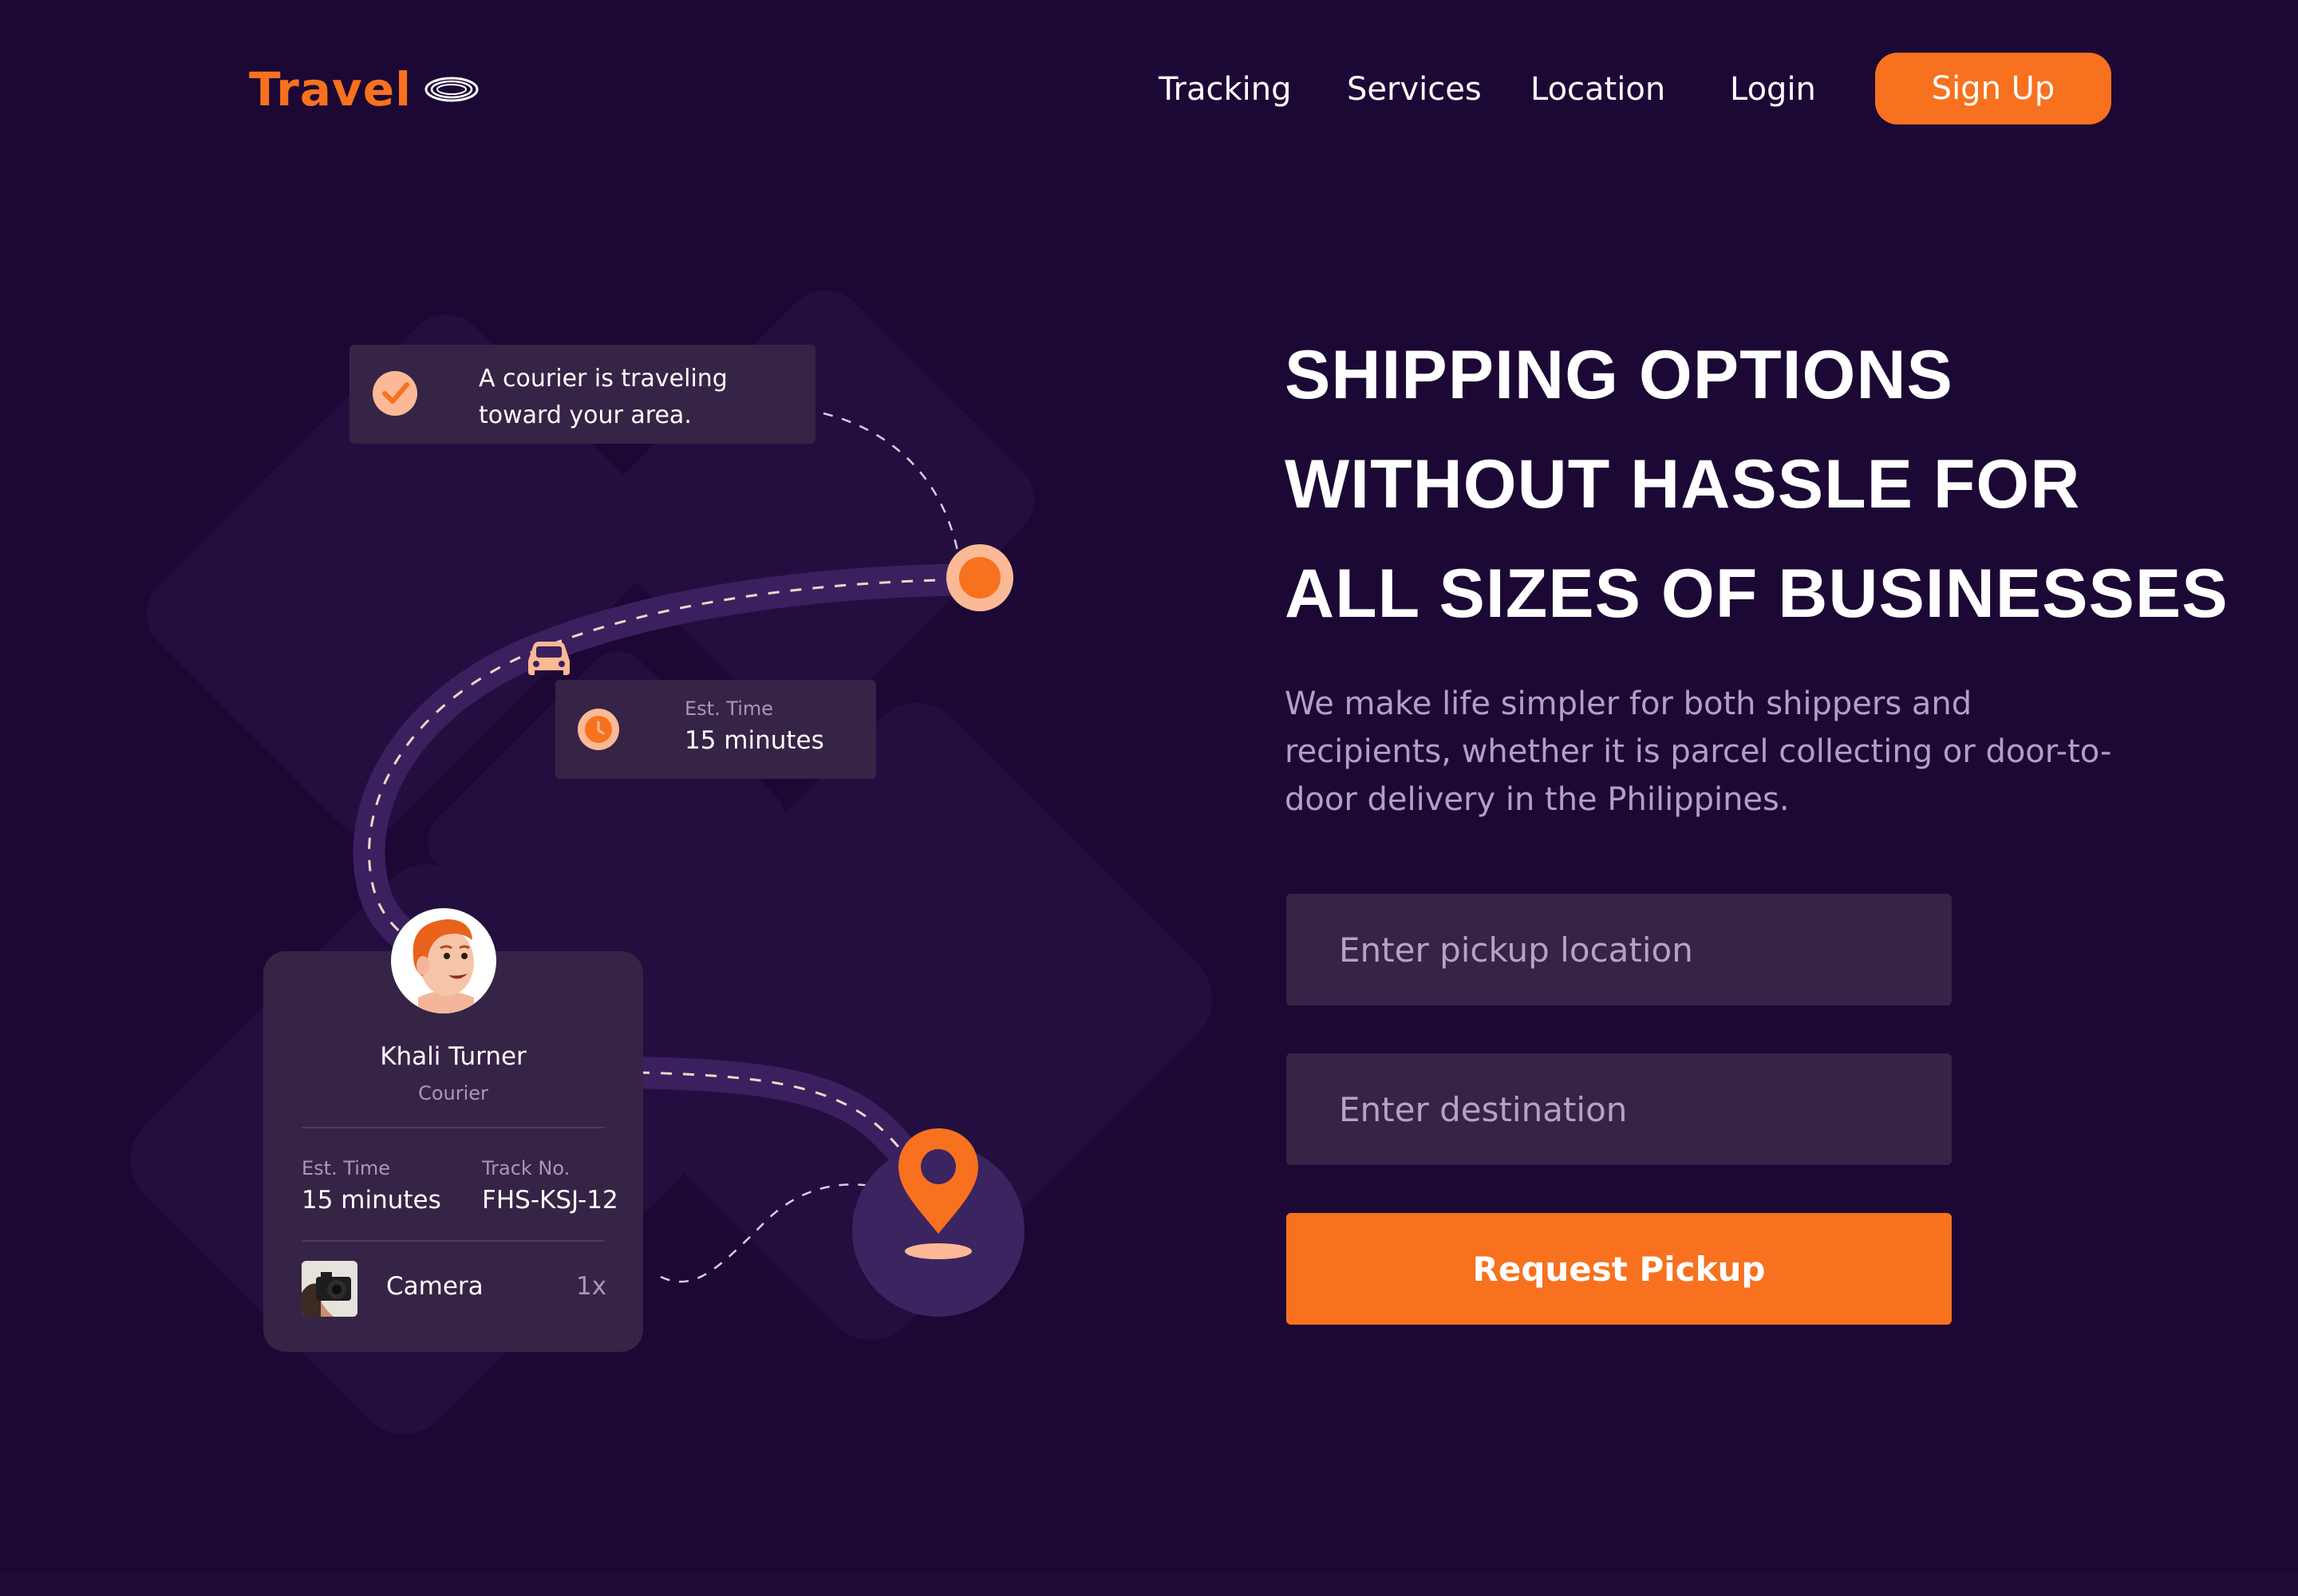  Describe the element at coordinates (1415, 89) in the screenshot. I see `nav-services: Services` at that location.